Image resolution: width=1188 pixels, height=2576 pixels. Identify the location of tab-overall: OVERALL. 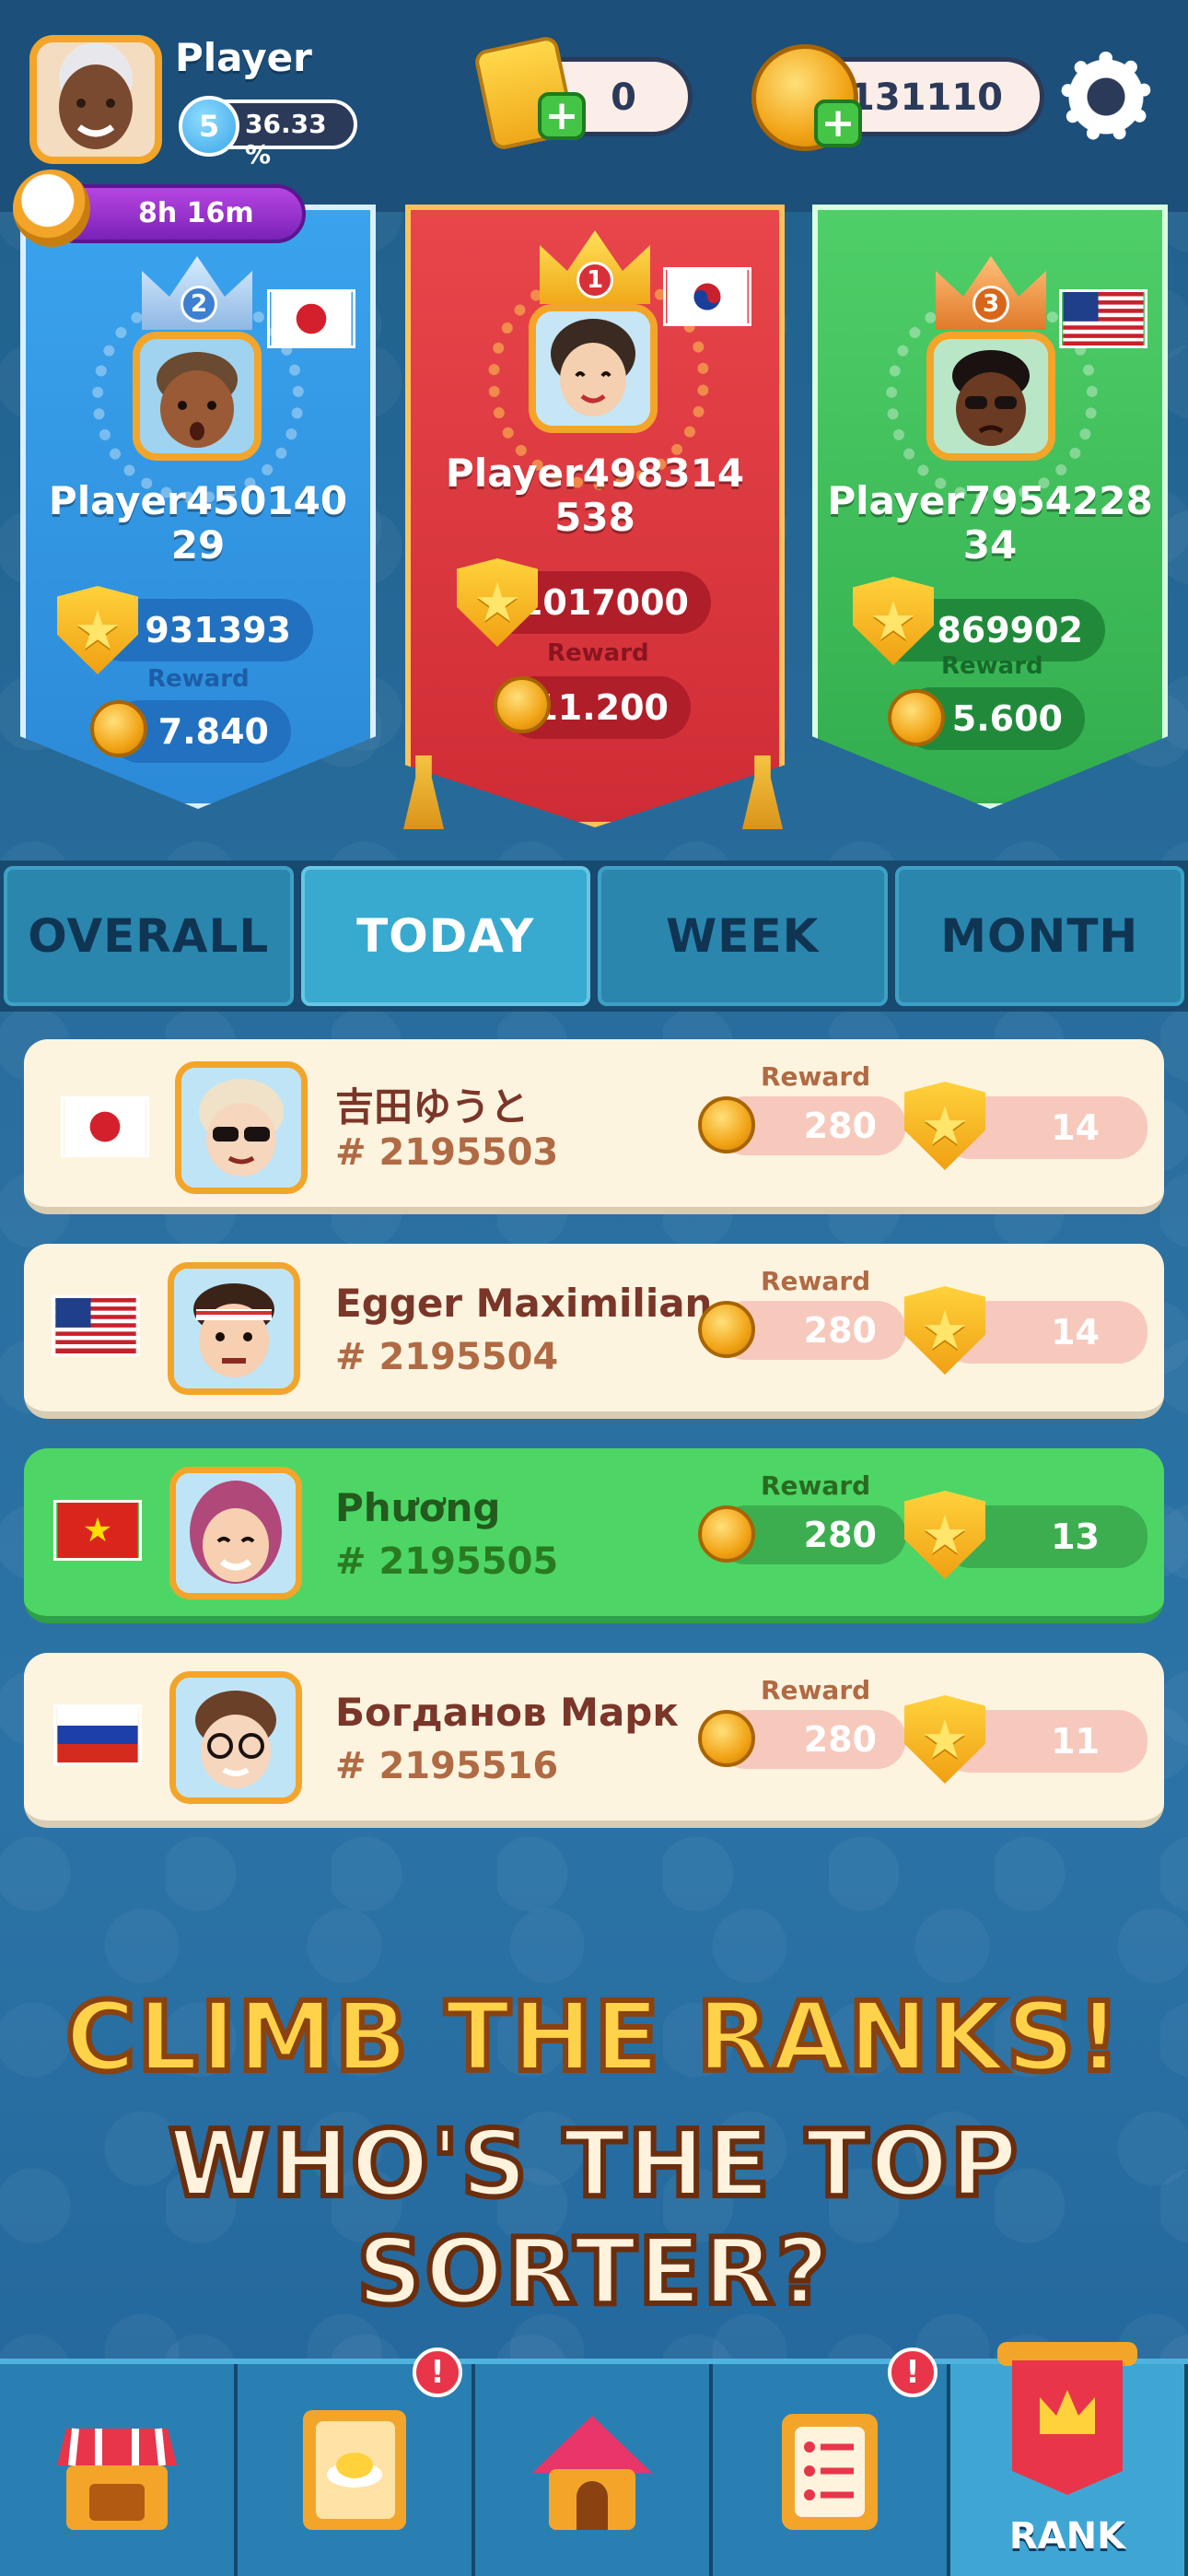
(149, 936).